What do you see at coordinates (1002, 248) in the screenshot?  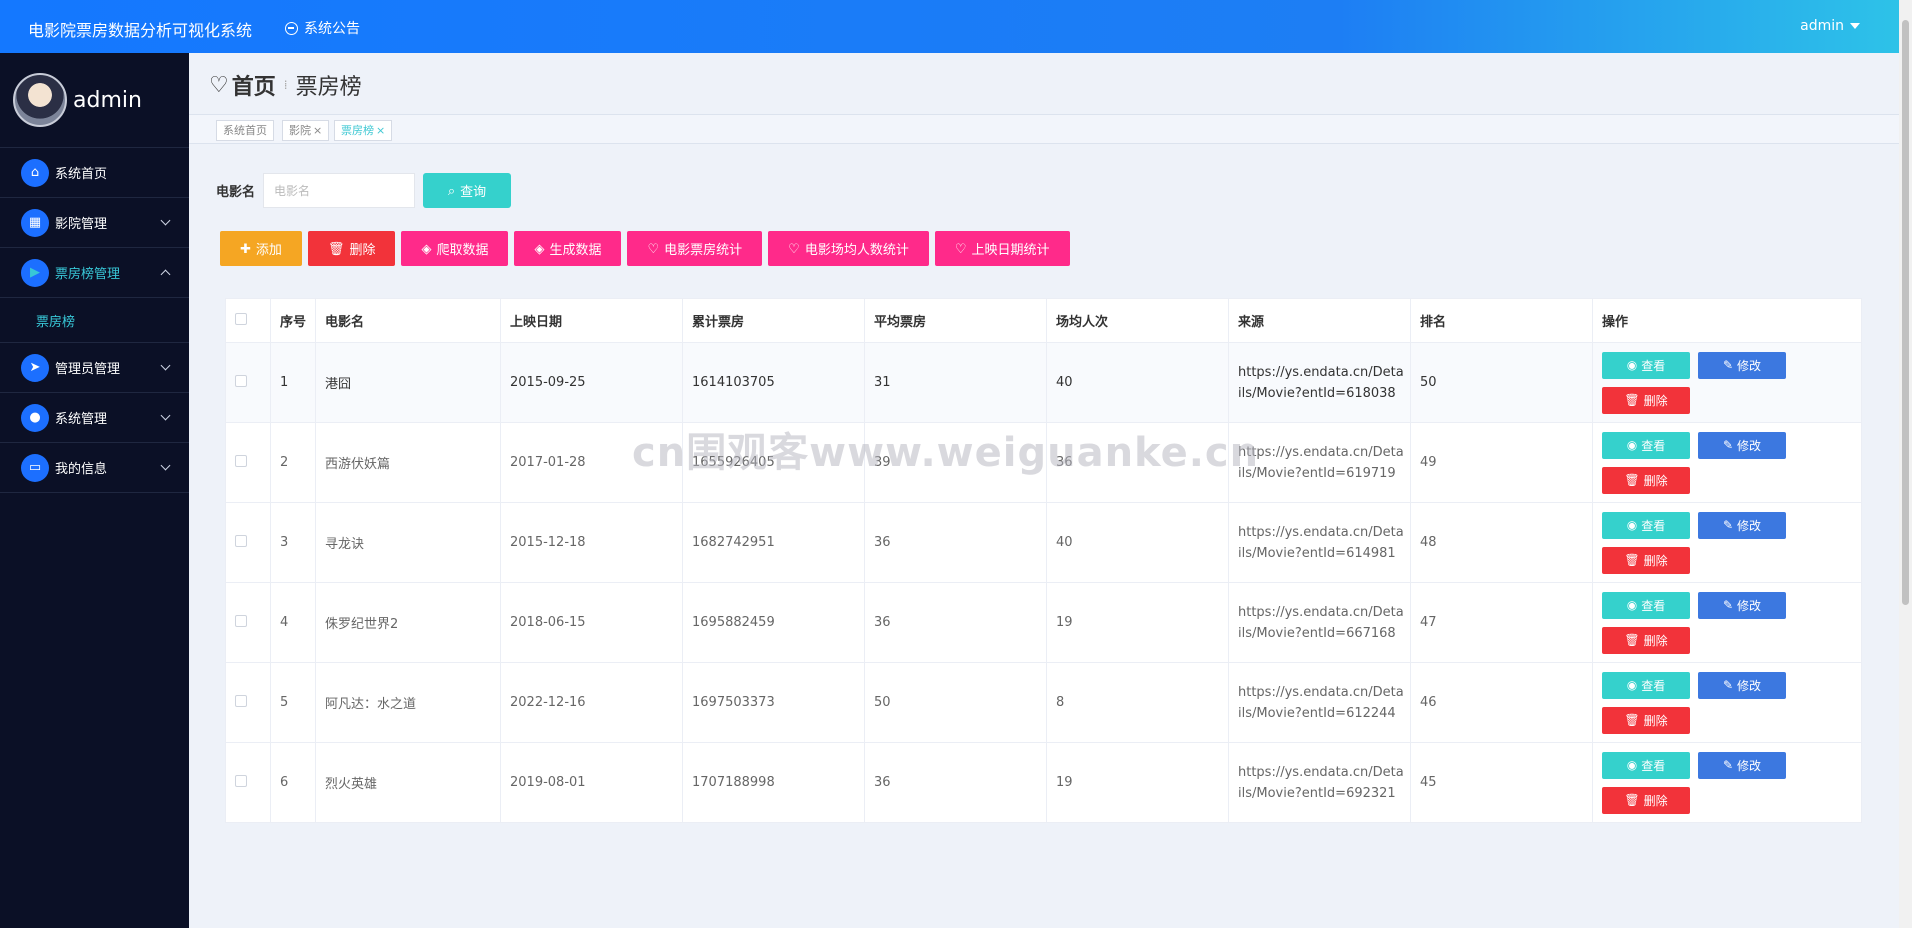 I see `release-date-stat-button: ♡ 上映日期统计` at bounding box center [1002, 248].